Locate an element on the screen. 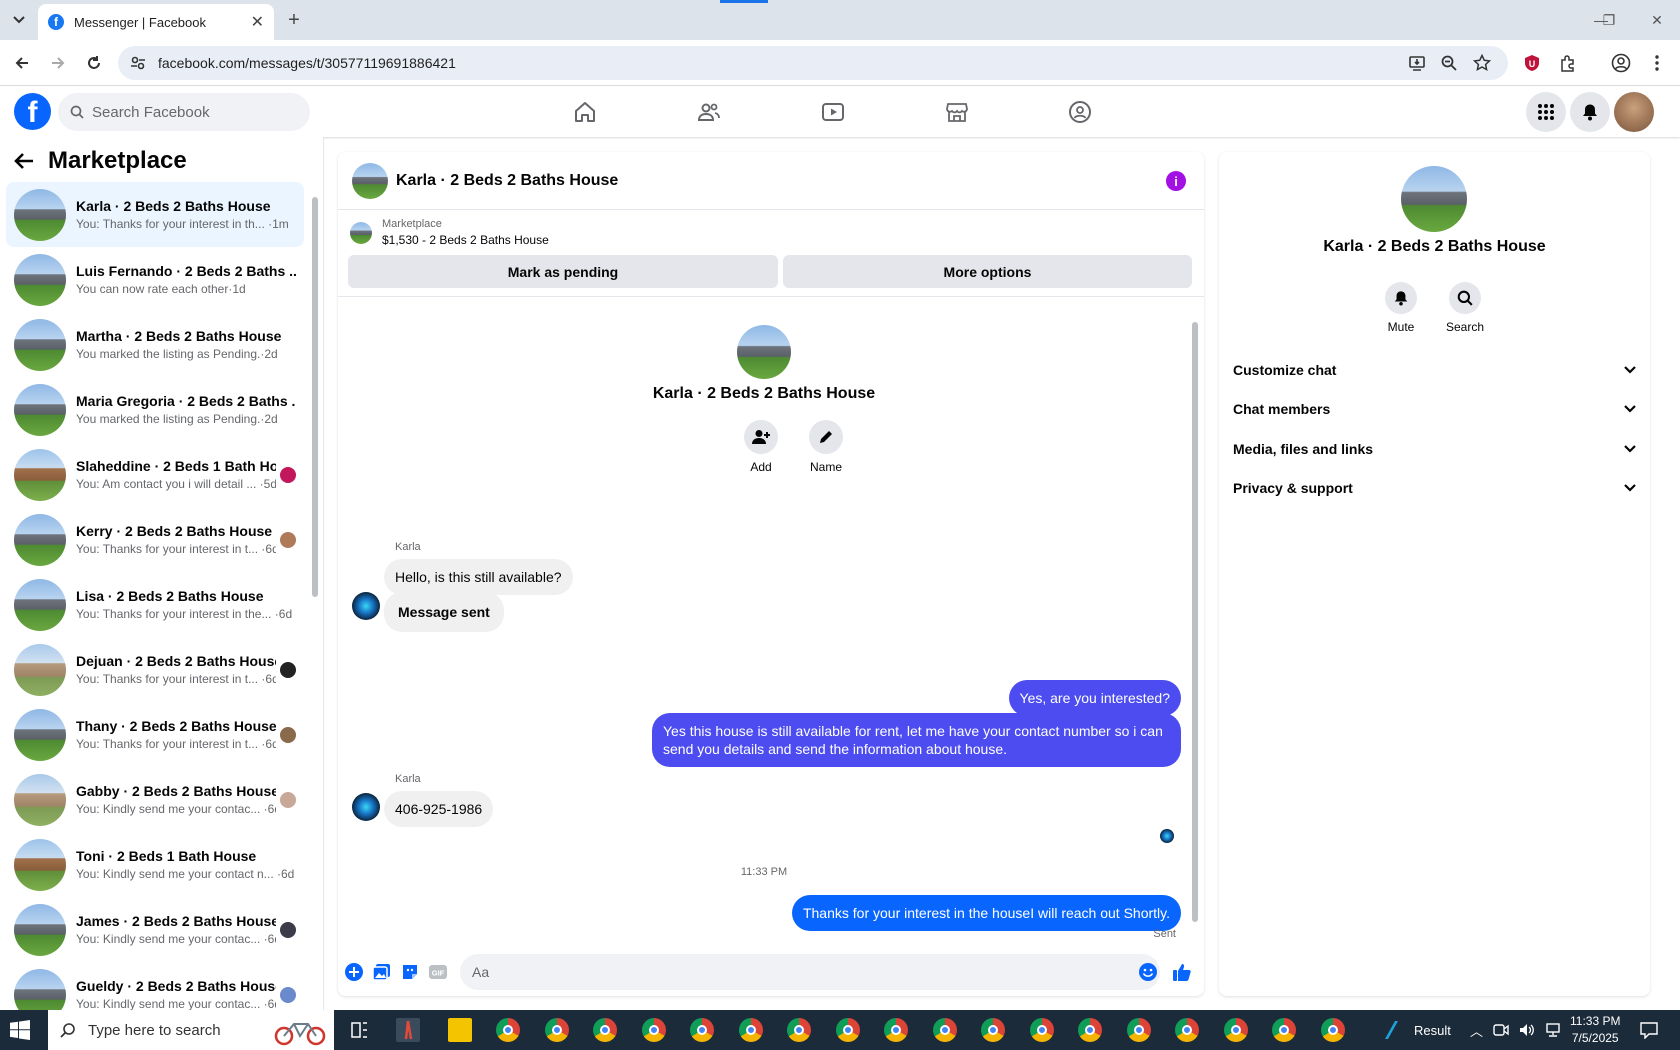  close-window-button: ✕ is located at coordinates (1657, 20).